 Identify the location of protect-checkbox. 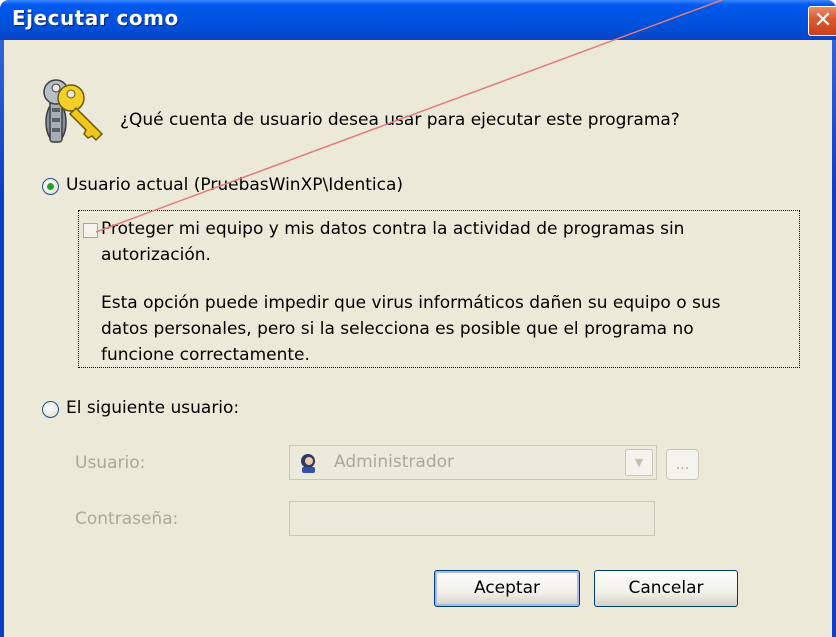
(90, 230).